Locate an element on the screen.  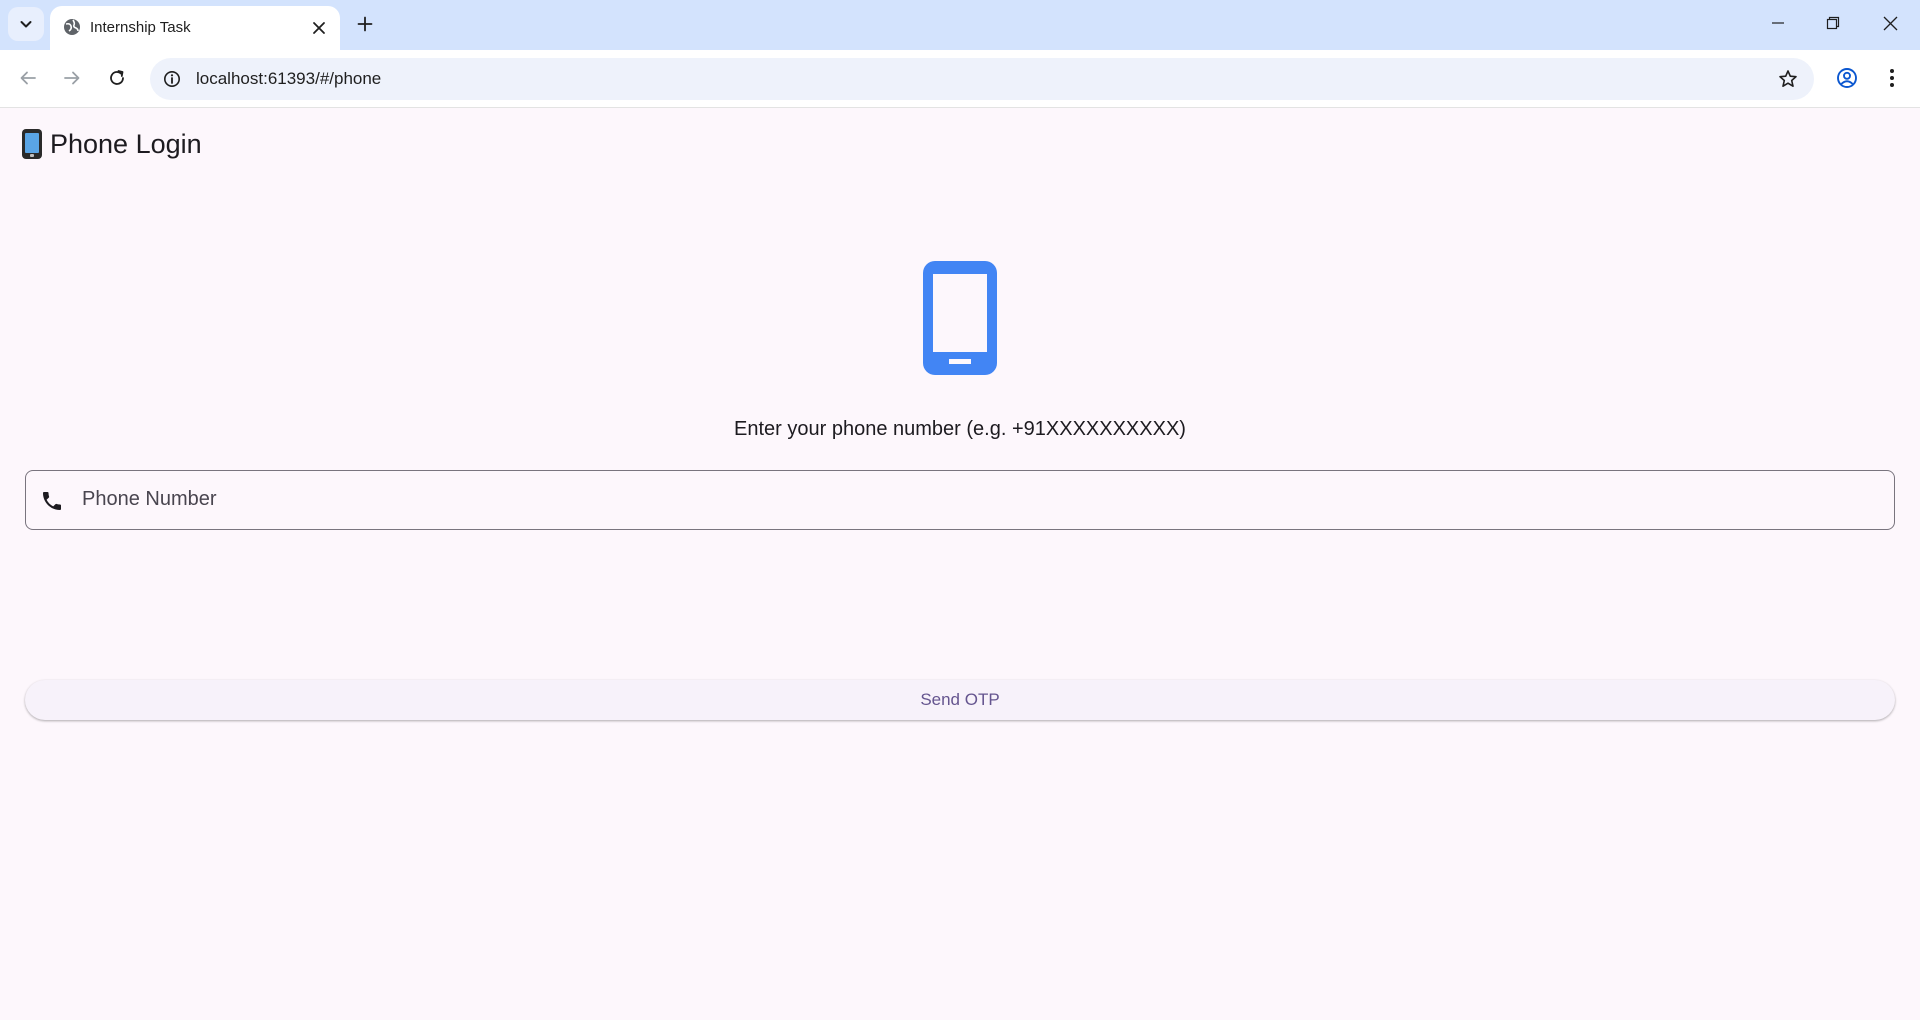
bookmark-button is located at coordinates (1788, 79).